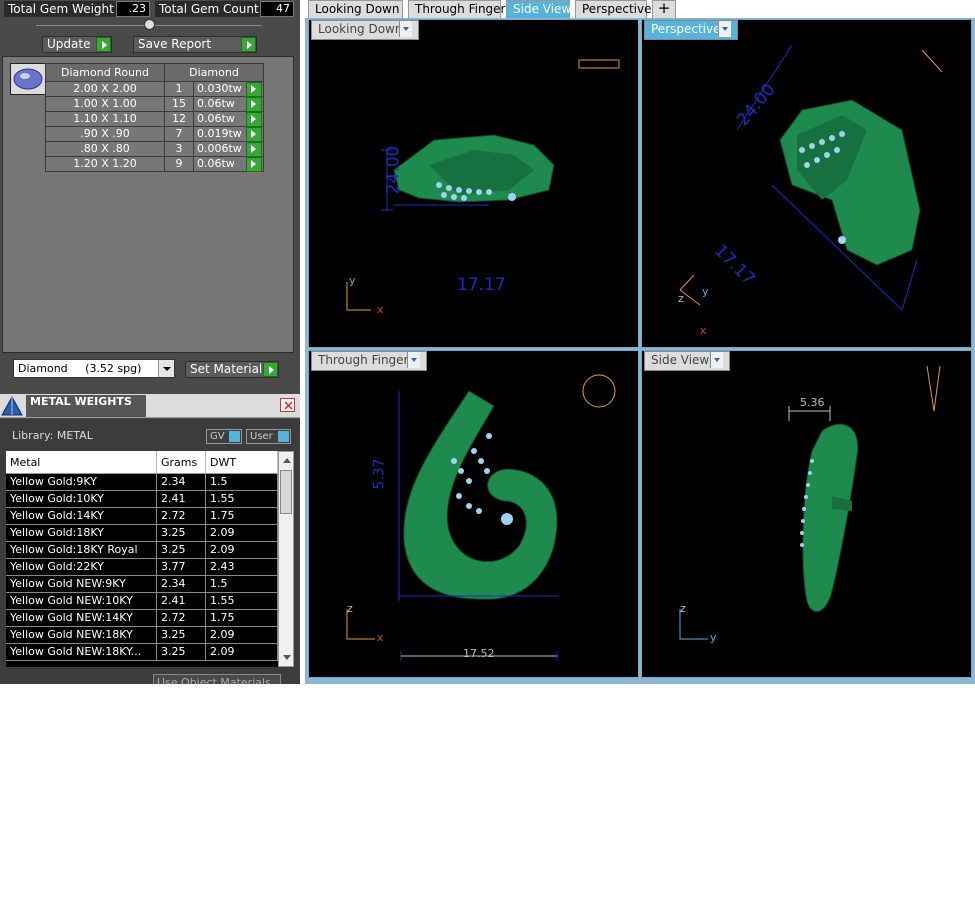 The image size is (975, 918). Describe the element at coordinates (219, 133) in the screenshot. I see `gem-weight-text: 0.019tw` at that location.